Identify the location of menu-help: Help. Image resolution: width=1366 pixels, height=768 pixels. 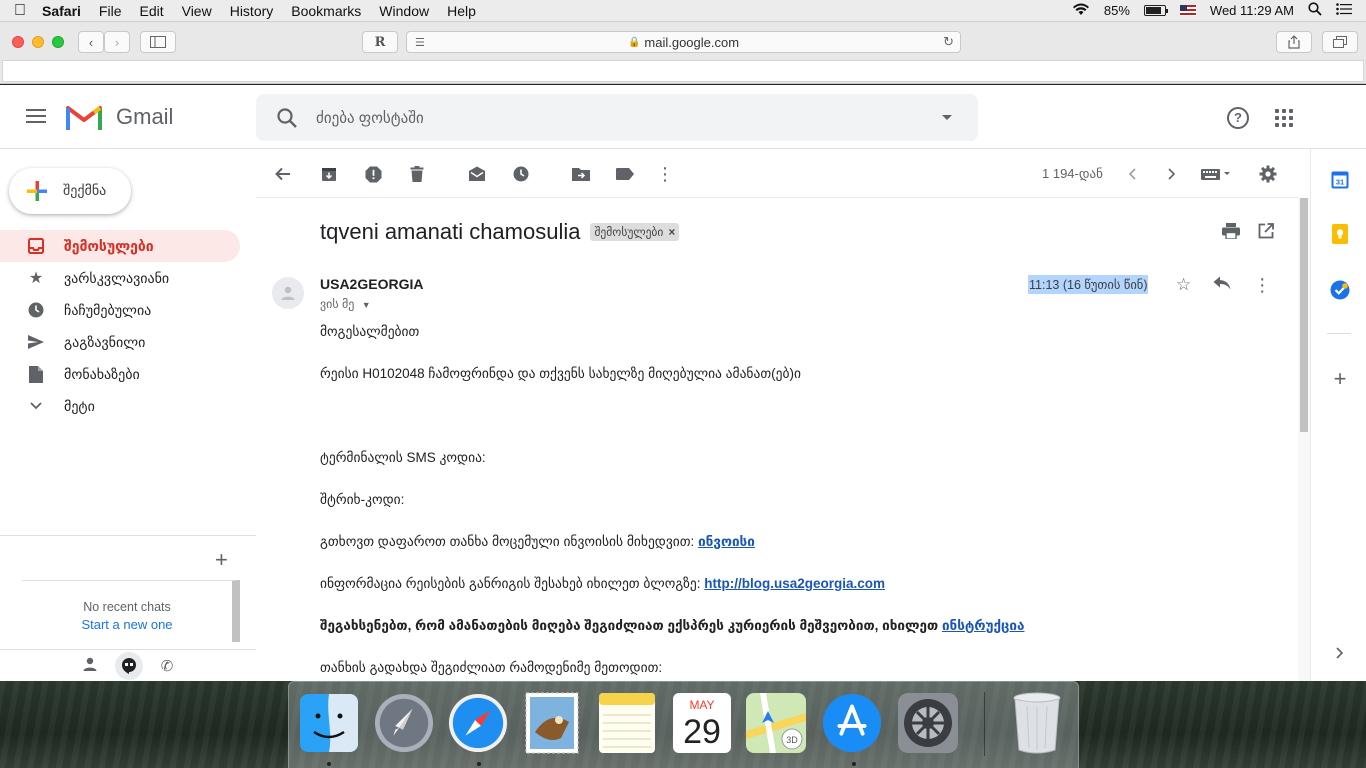
(461, 11).